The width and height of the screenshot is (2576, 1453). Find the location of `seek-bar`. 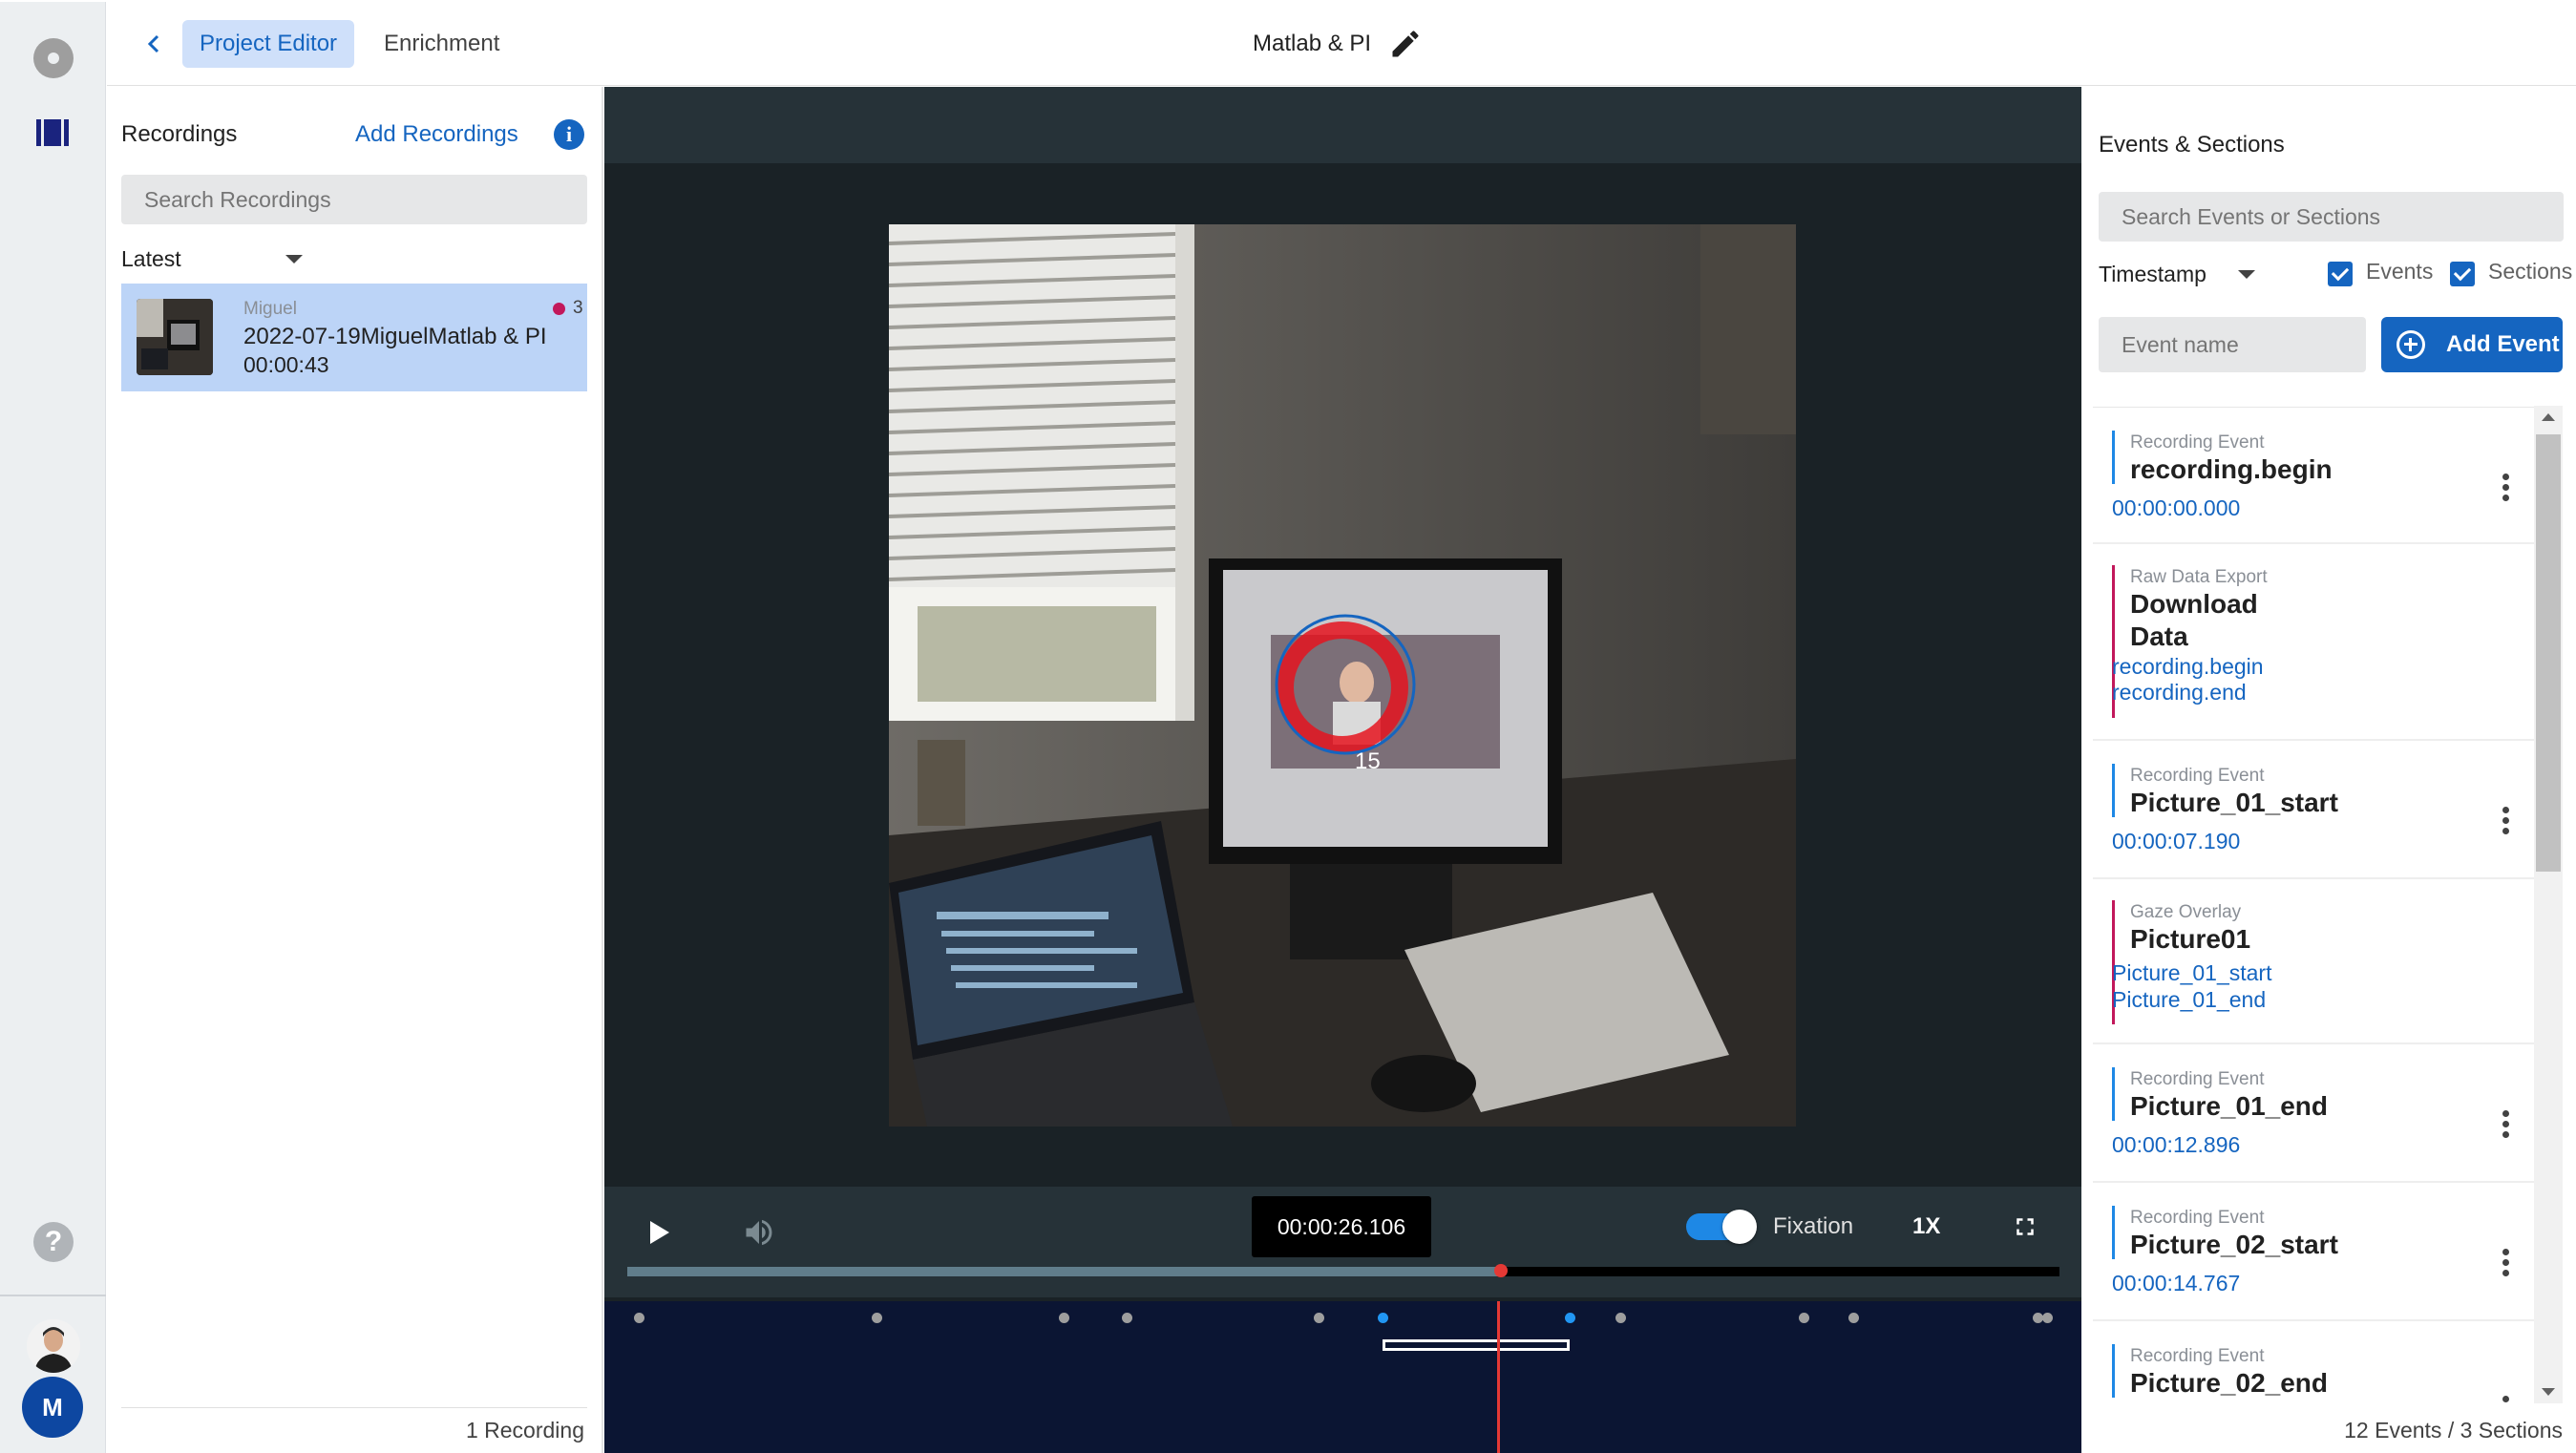

seek-bar is located at coordinates (1343, 1270).